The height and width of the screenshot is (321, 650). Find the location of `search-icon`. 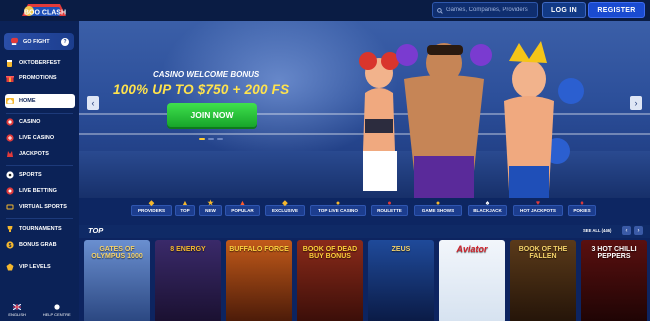

search-icon is located at coordinates (440, 10).